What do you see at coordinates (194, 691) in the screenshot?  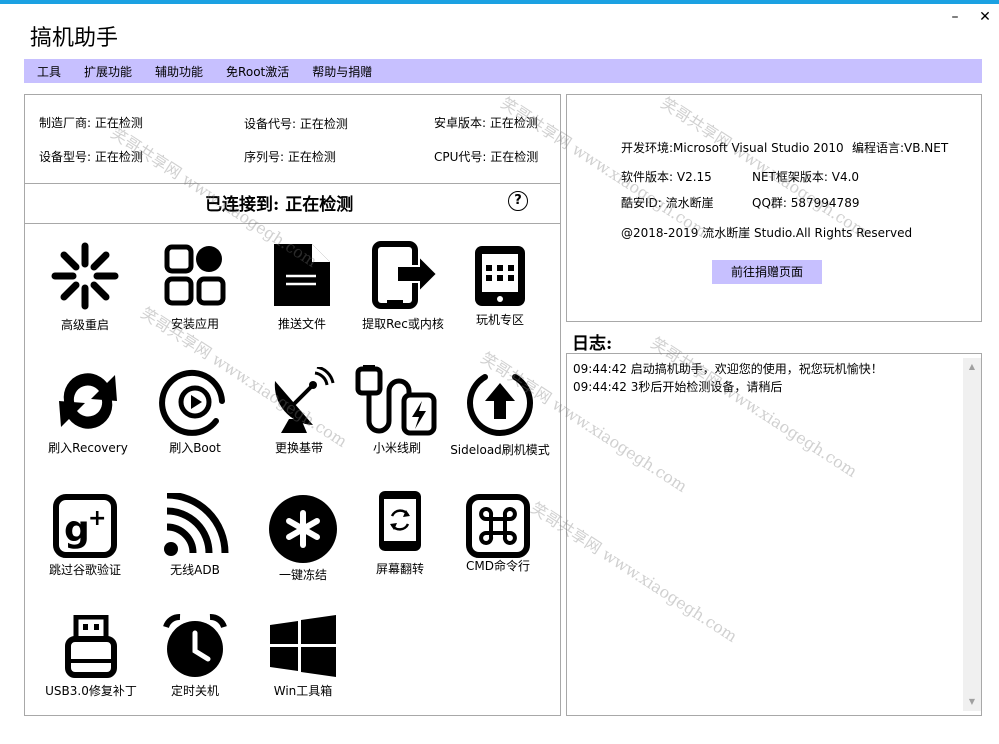 I see `tool-label: 定时关机` at bounding box center [194, 691].